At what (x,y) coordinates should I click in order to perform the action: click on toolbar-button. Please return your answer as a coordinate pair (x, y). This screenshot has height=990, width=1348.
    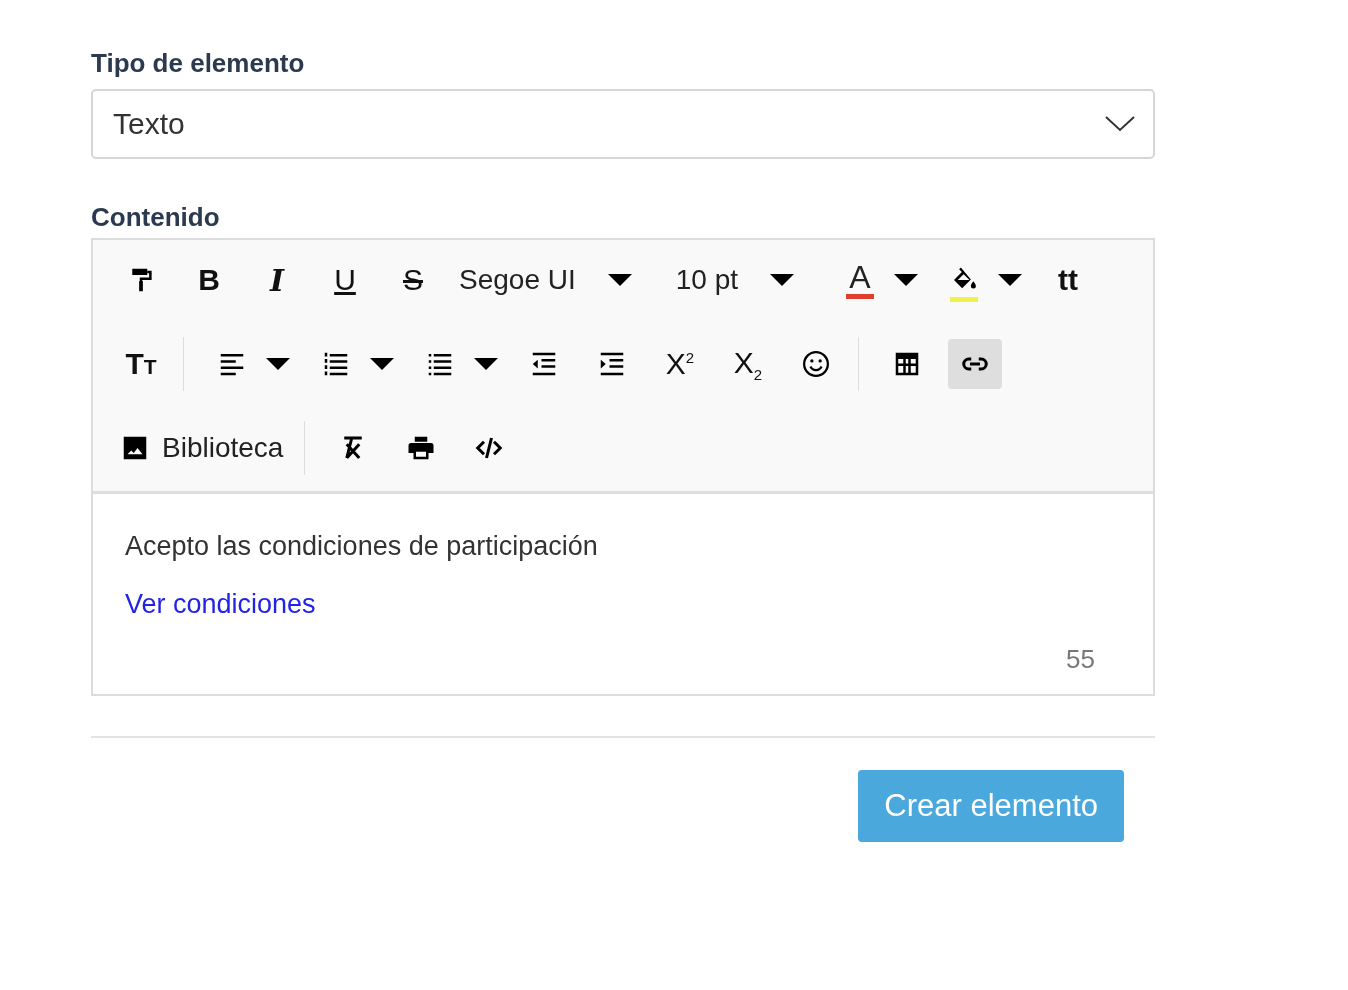
    Looking at the image, I should click on (975, 364).